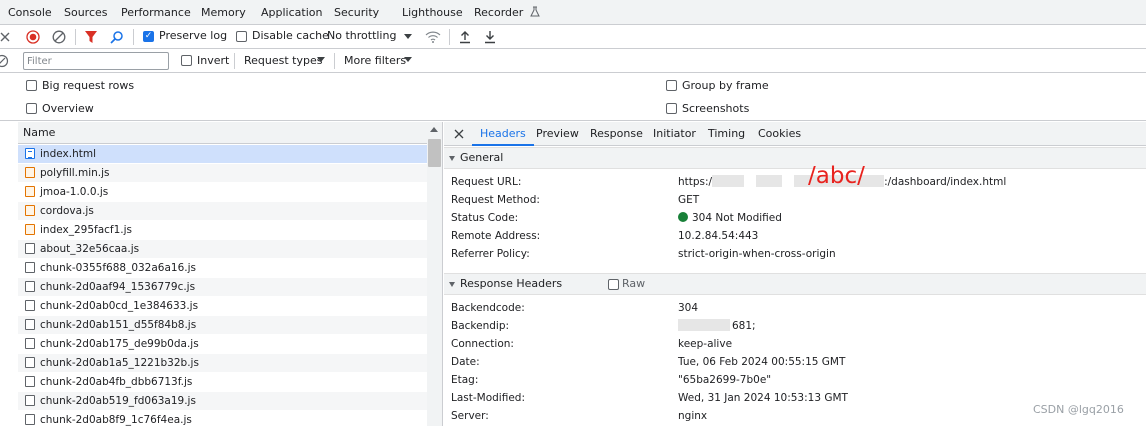 The height and width of the screenshot is (426, 1146). Describe the element at coordinates (573, 61) in the screenshot. I see `filter-bar: Invert Request types More filters` at that location.